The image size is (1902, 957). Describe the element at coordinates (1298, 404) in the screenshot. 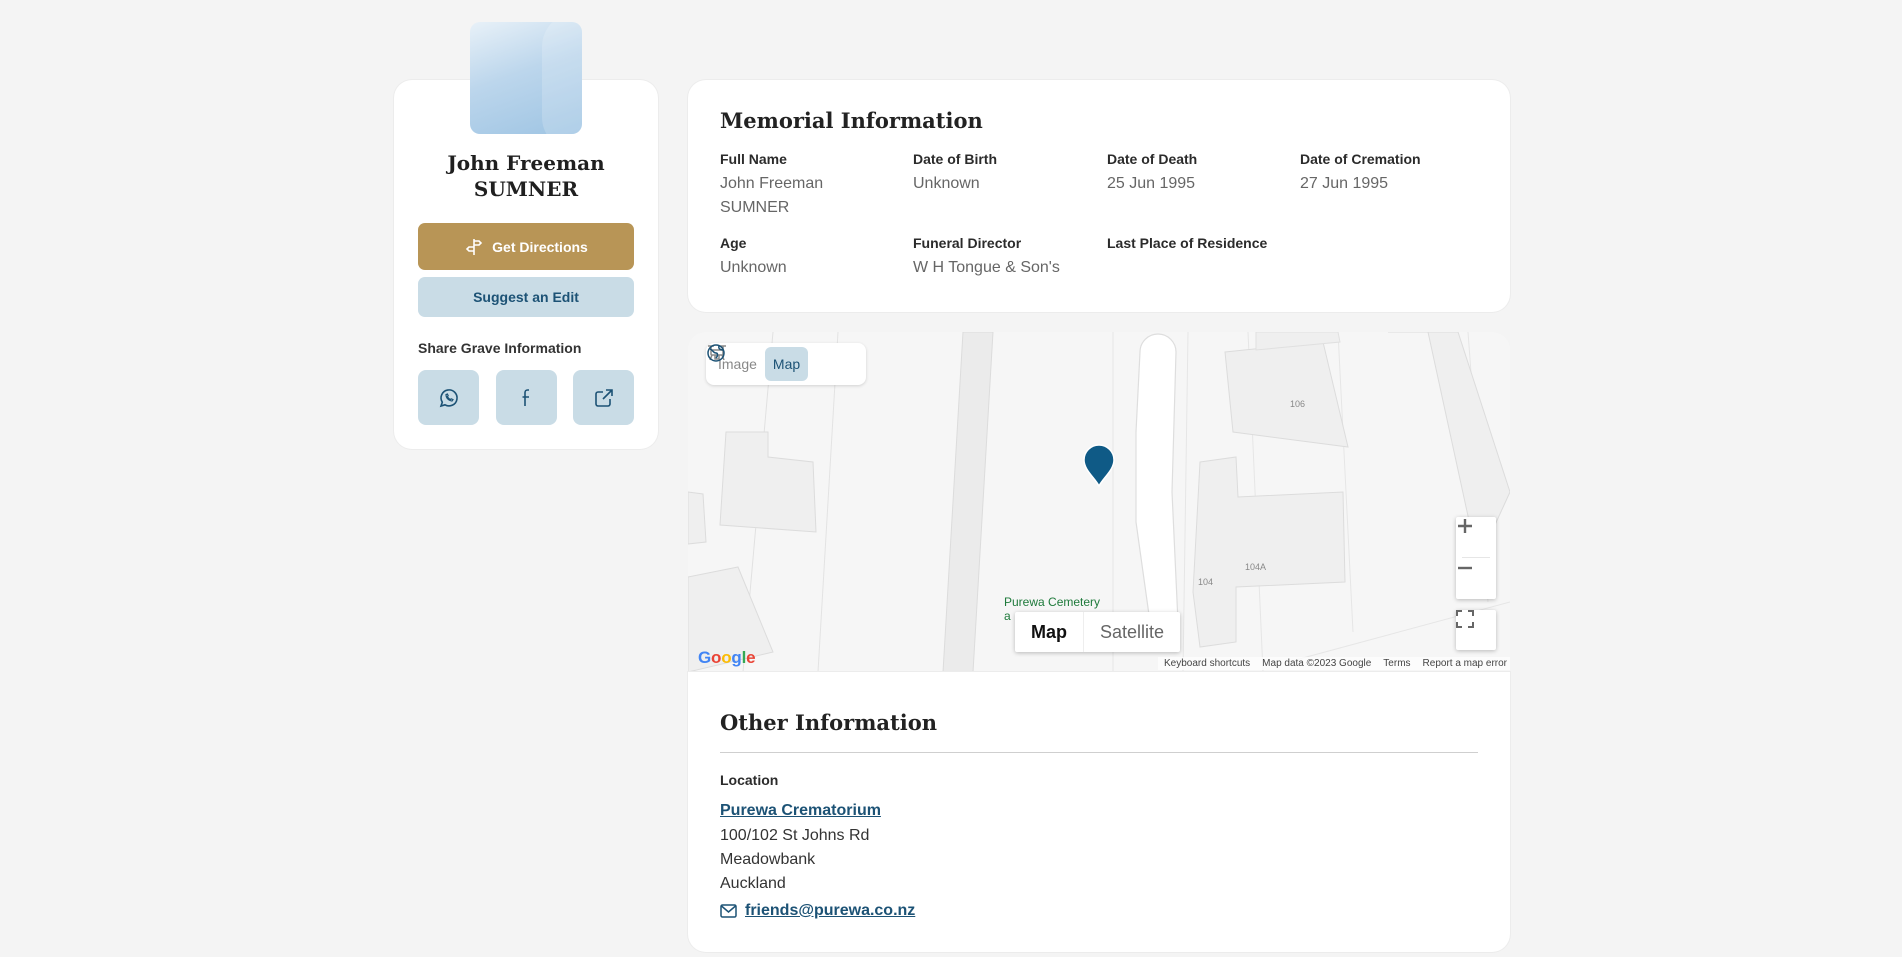

I see `house-number-106: 106` at that location.